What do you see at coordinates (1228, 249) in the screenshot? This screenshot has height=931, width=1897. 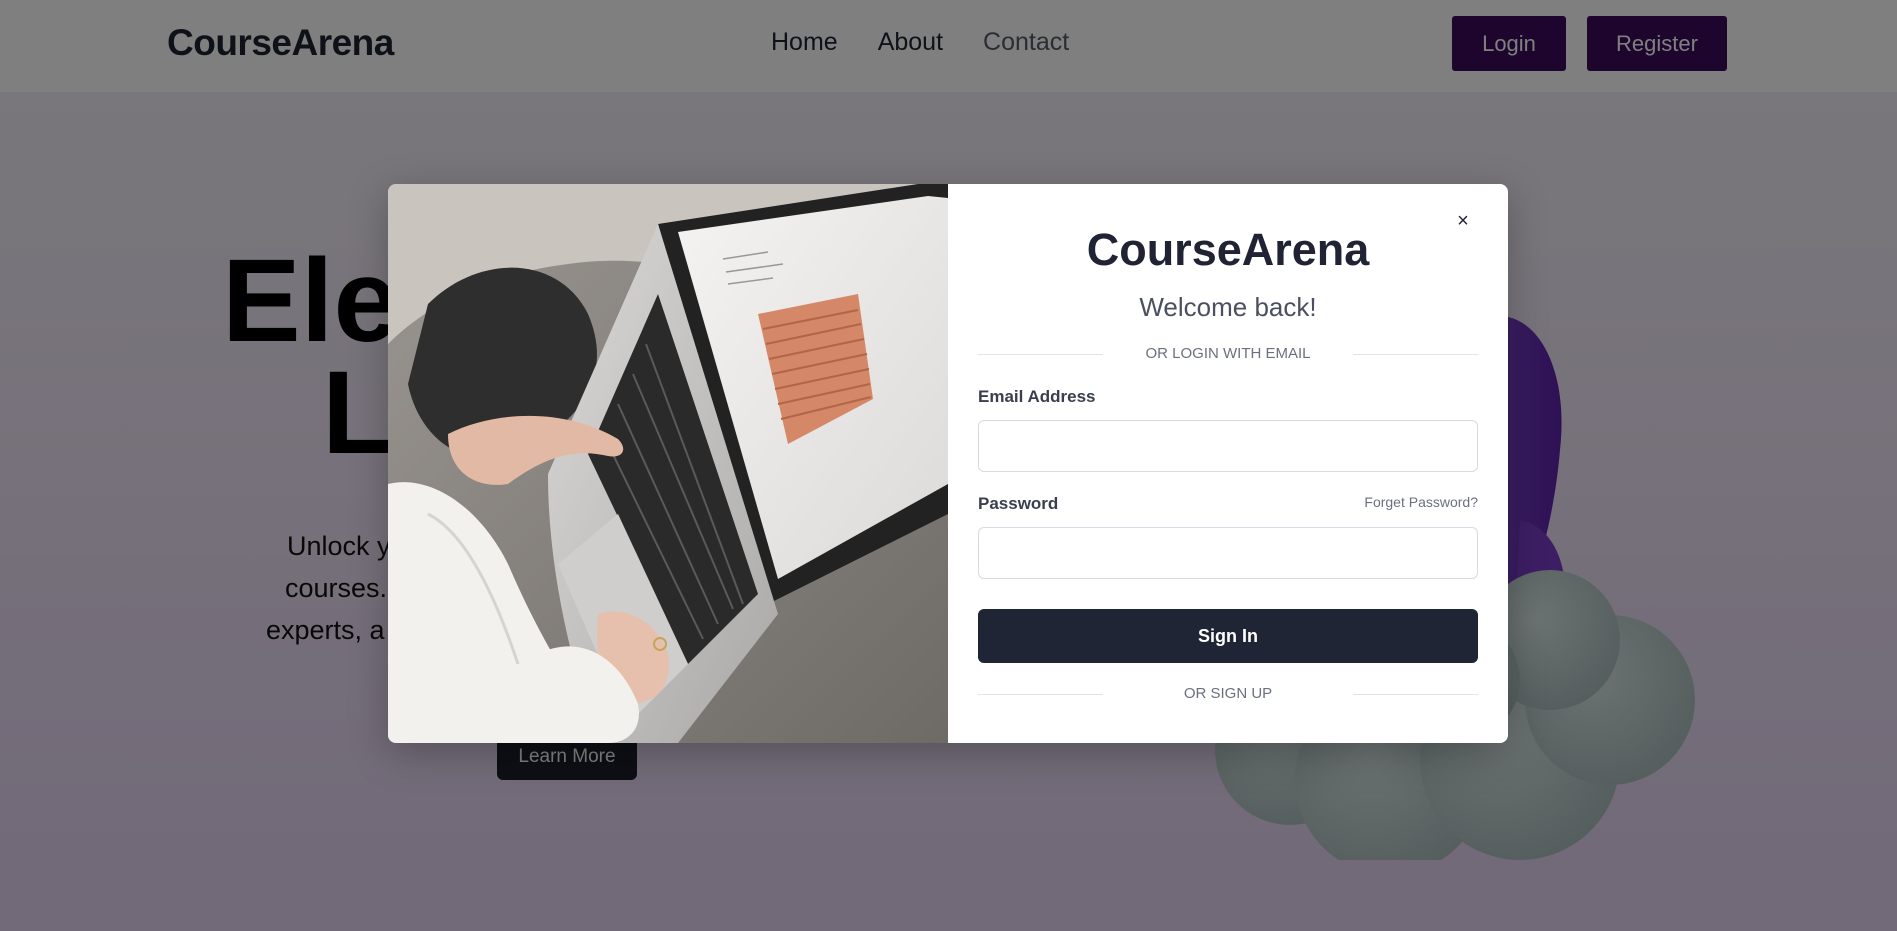 I see `modal-brand-title: CourseArena` at bounding box center [1228, 249].